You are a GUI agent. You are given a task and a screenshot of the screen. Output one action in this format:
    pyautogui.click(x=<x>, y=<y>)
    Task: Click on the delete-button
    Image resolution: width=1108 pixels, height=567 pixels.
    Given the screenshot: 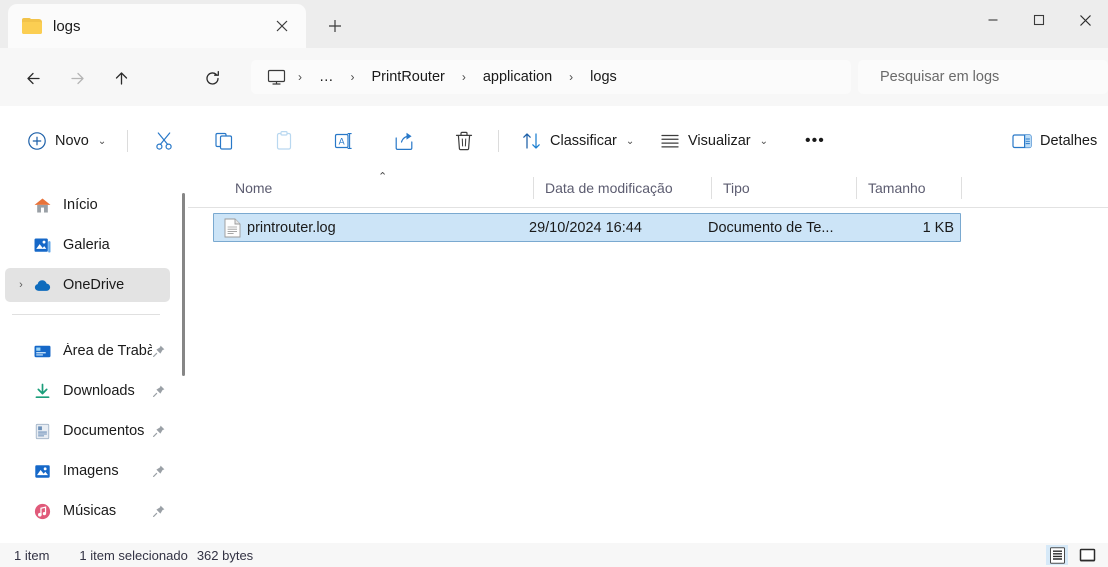 What is the action you would take?
    pyautogui.click(x=464, y=141)
    